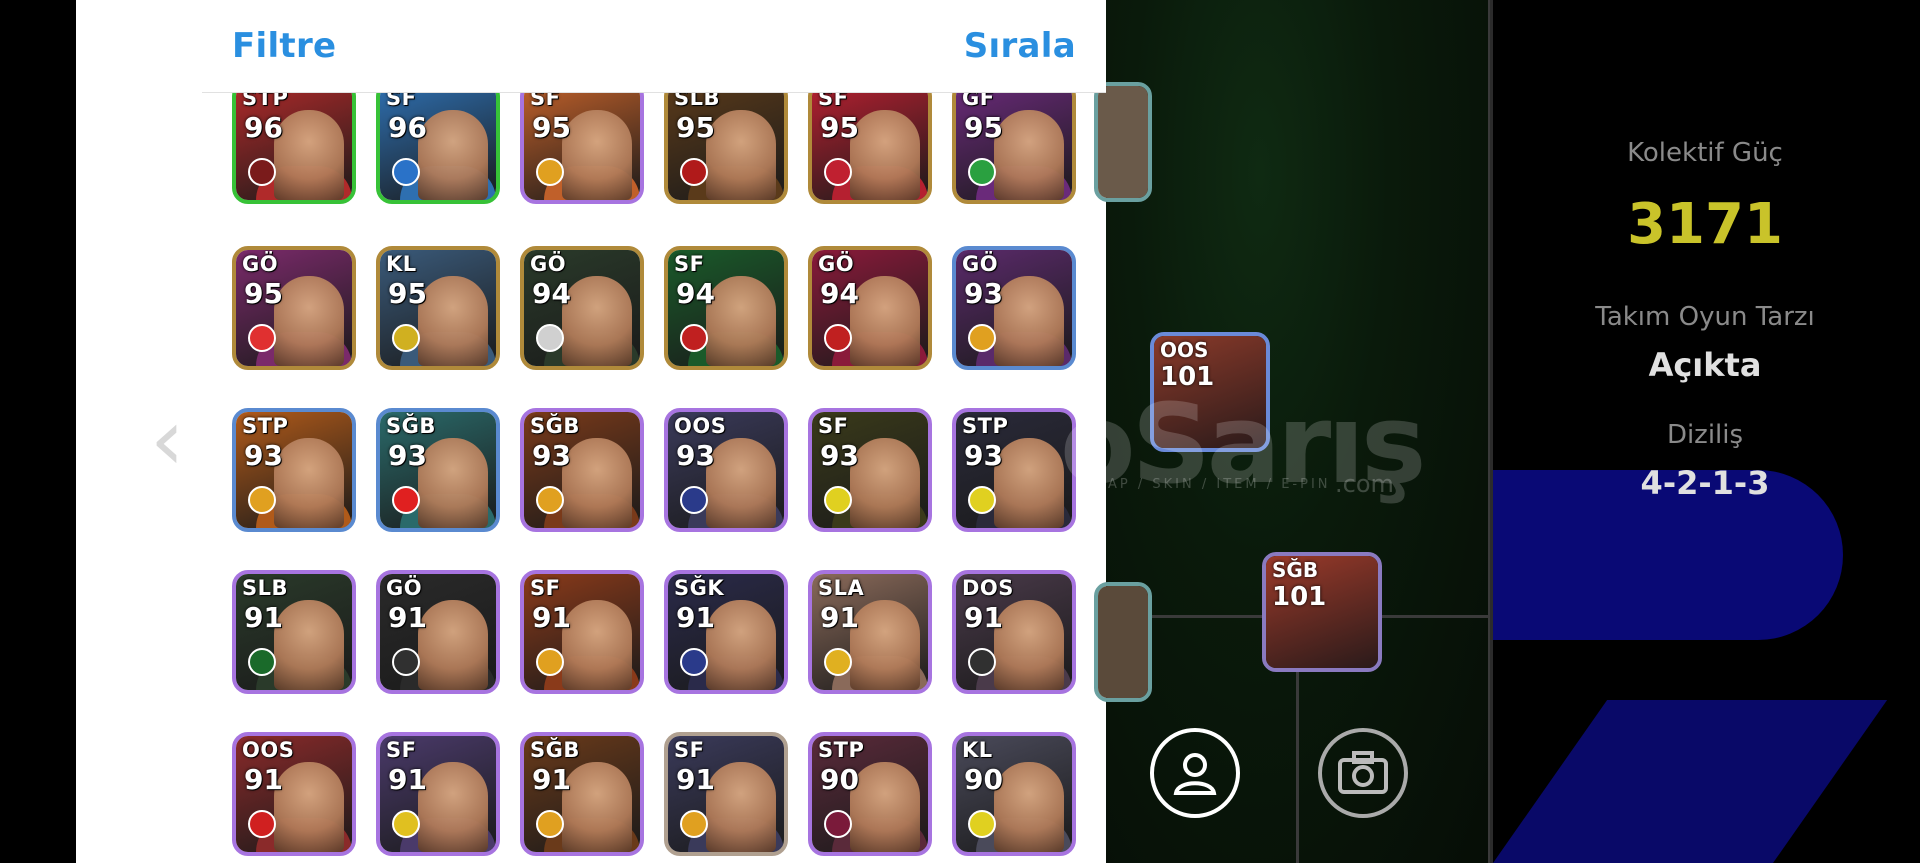 Image resolution: width=1920 pixels, height=863 pixels. What do you see at coordinates (870, 470) in the screenshot?
I see `player-card: SF 93` at bounding box center [870, 470].